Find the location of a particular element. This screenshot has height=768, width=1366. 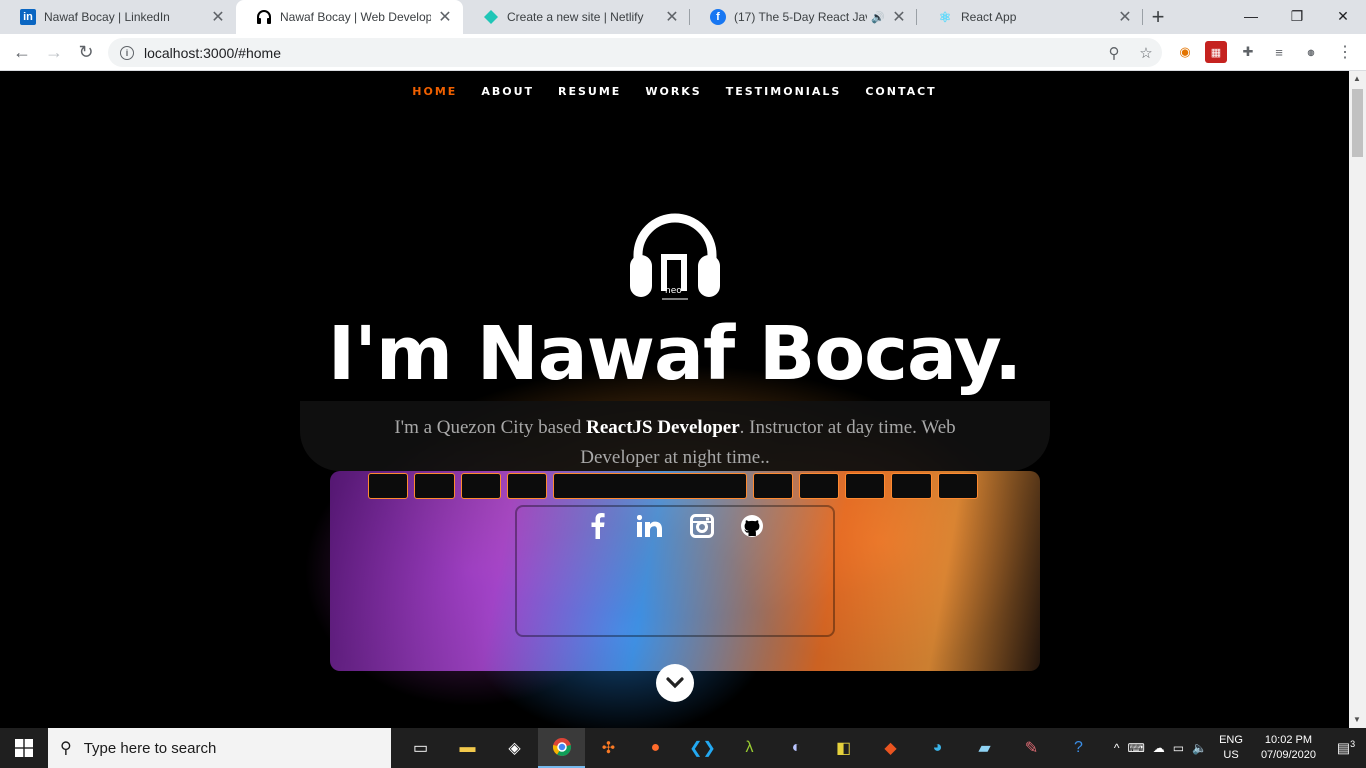

page-scrollbar: ▲ ▼ is located at coordinates (1357, 399).